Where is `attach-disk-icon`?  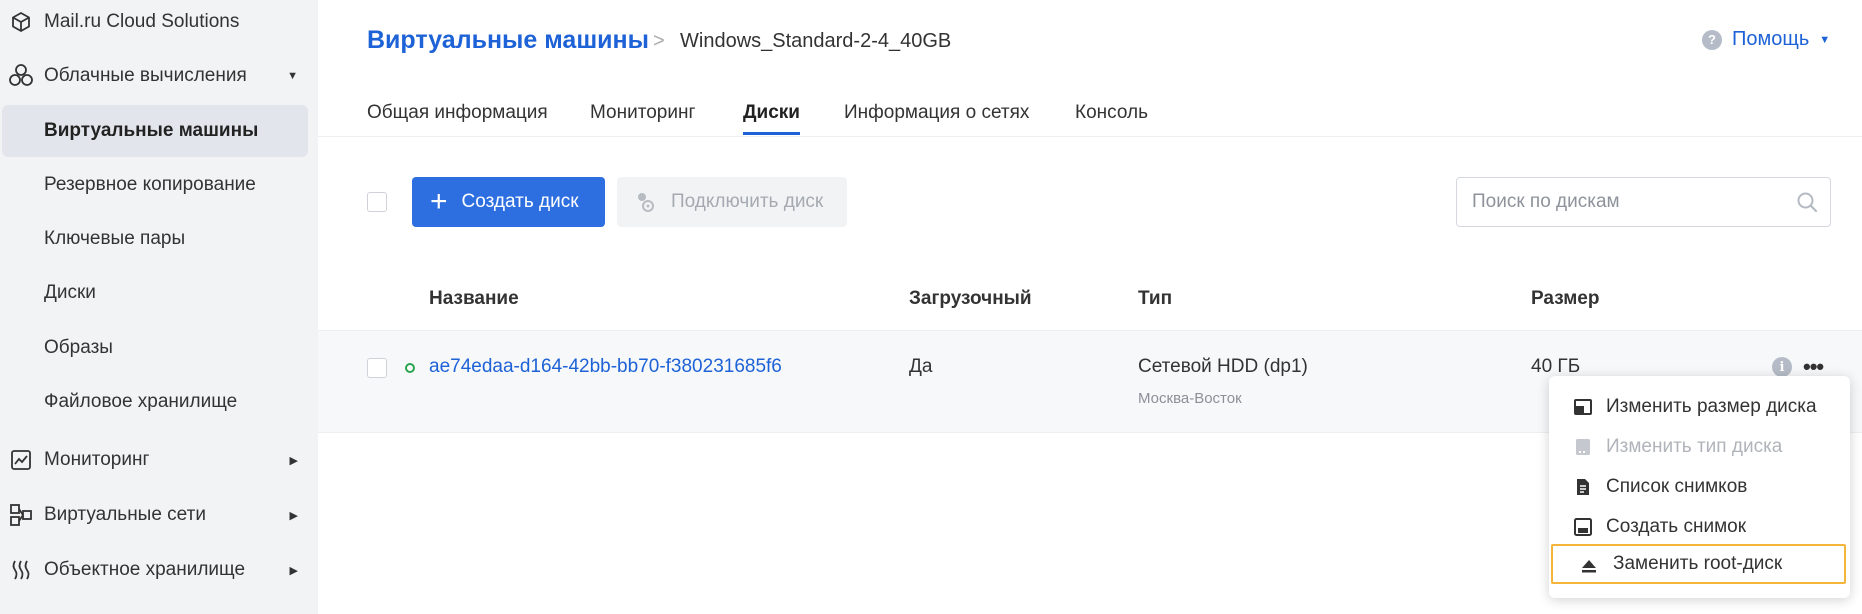 attach-disk-icon is located at coordinates (646, 202).